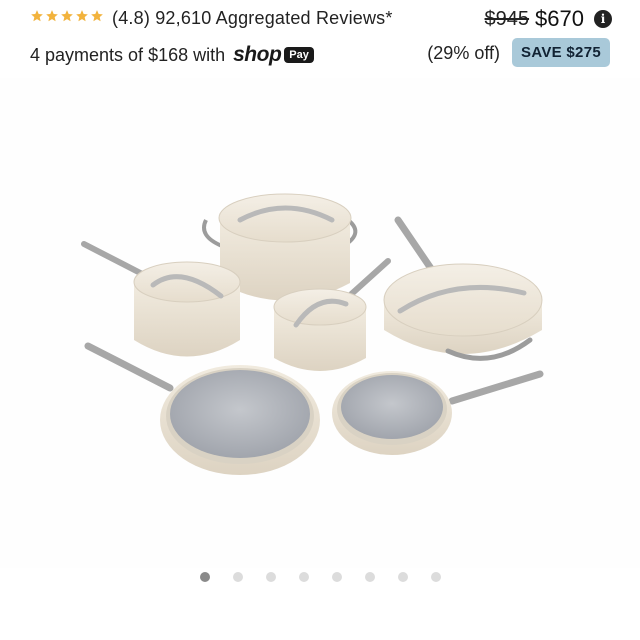 This screenshot has width=640, height=640. What do you see at coordinates (131, 18) in the screenshot?
I see `rating-score: (4.8)` at bounding box center [131, 18].